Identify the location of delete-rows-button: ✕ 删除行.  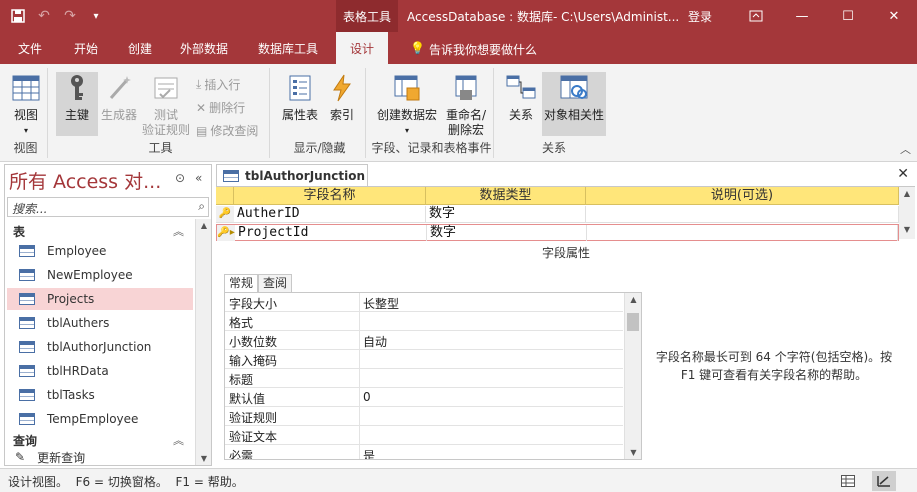
(220, 107).